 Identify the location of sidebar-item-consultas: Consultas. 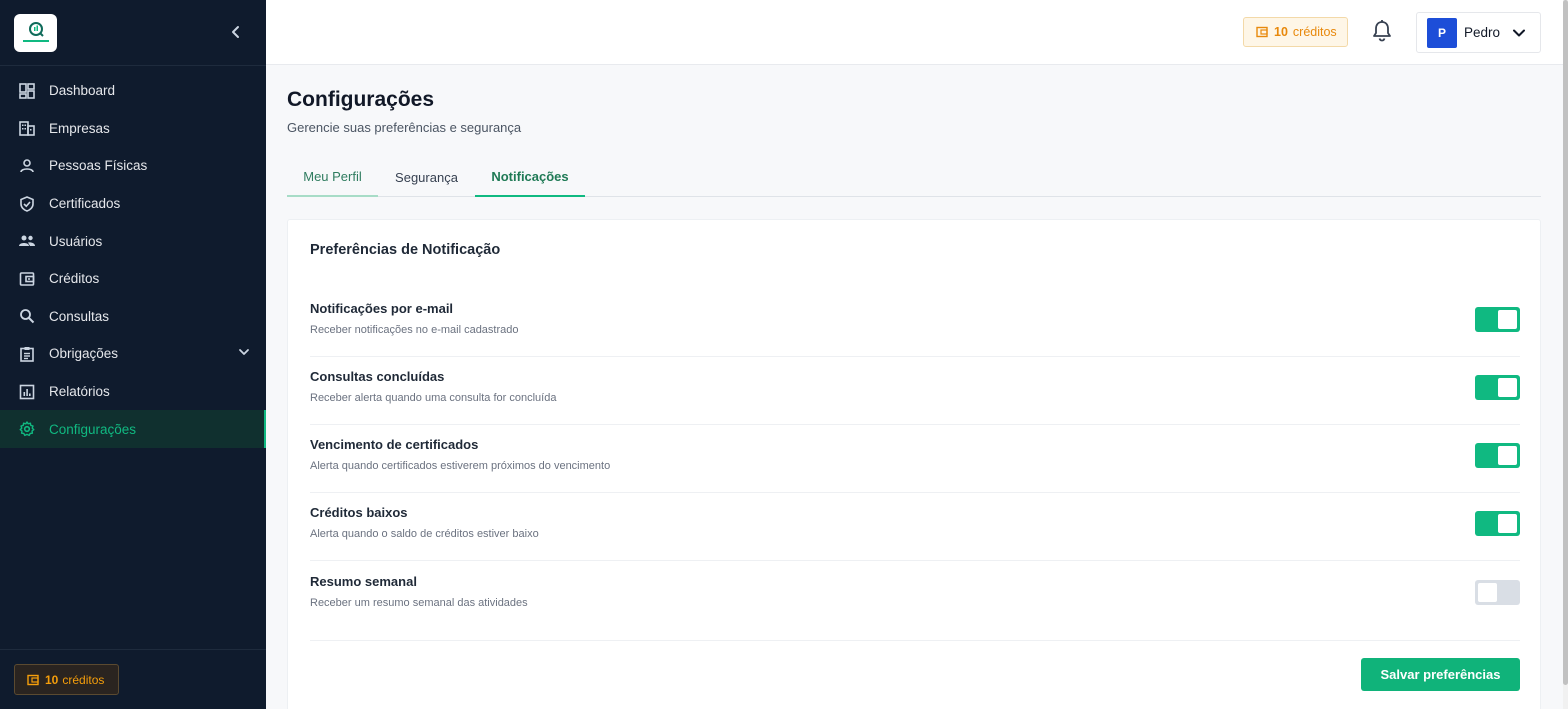
(133, 317).